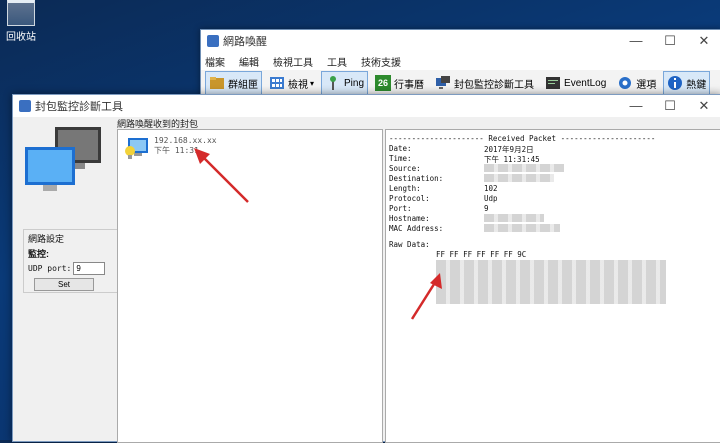  I want to click on raw-data-first-line: FF FF FF FF FF FF 9C, so click(481, 254).